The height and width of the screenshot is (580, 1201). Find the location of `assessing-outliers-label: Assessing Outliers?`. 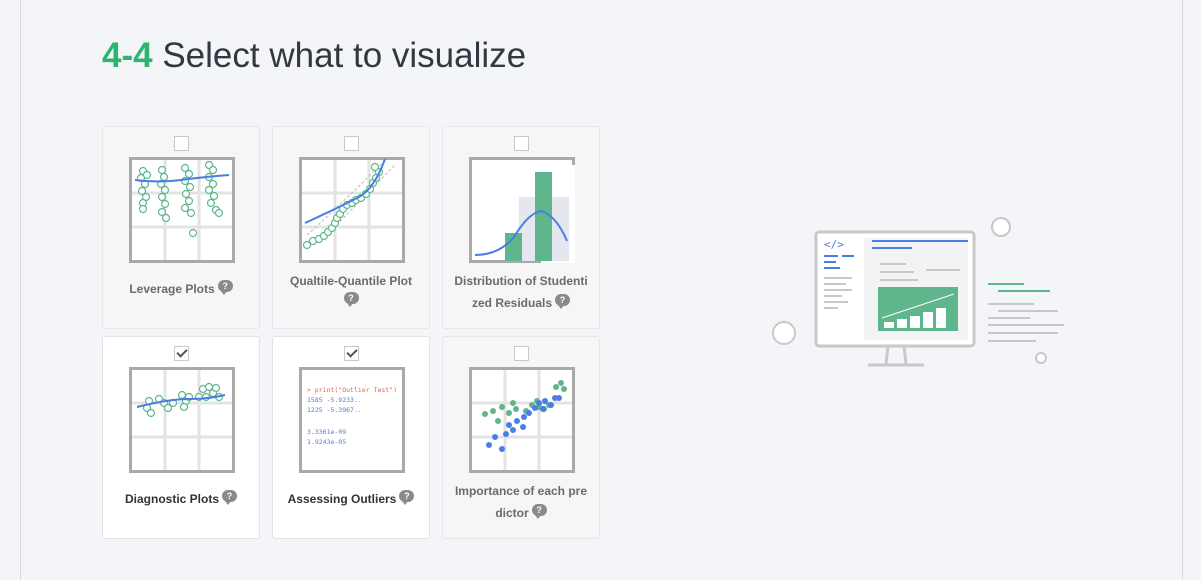

assessing-outliers-label: Assessing Outliers? is located at coordinates (351, 499).